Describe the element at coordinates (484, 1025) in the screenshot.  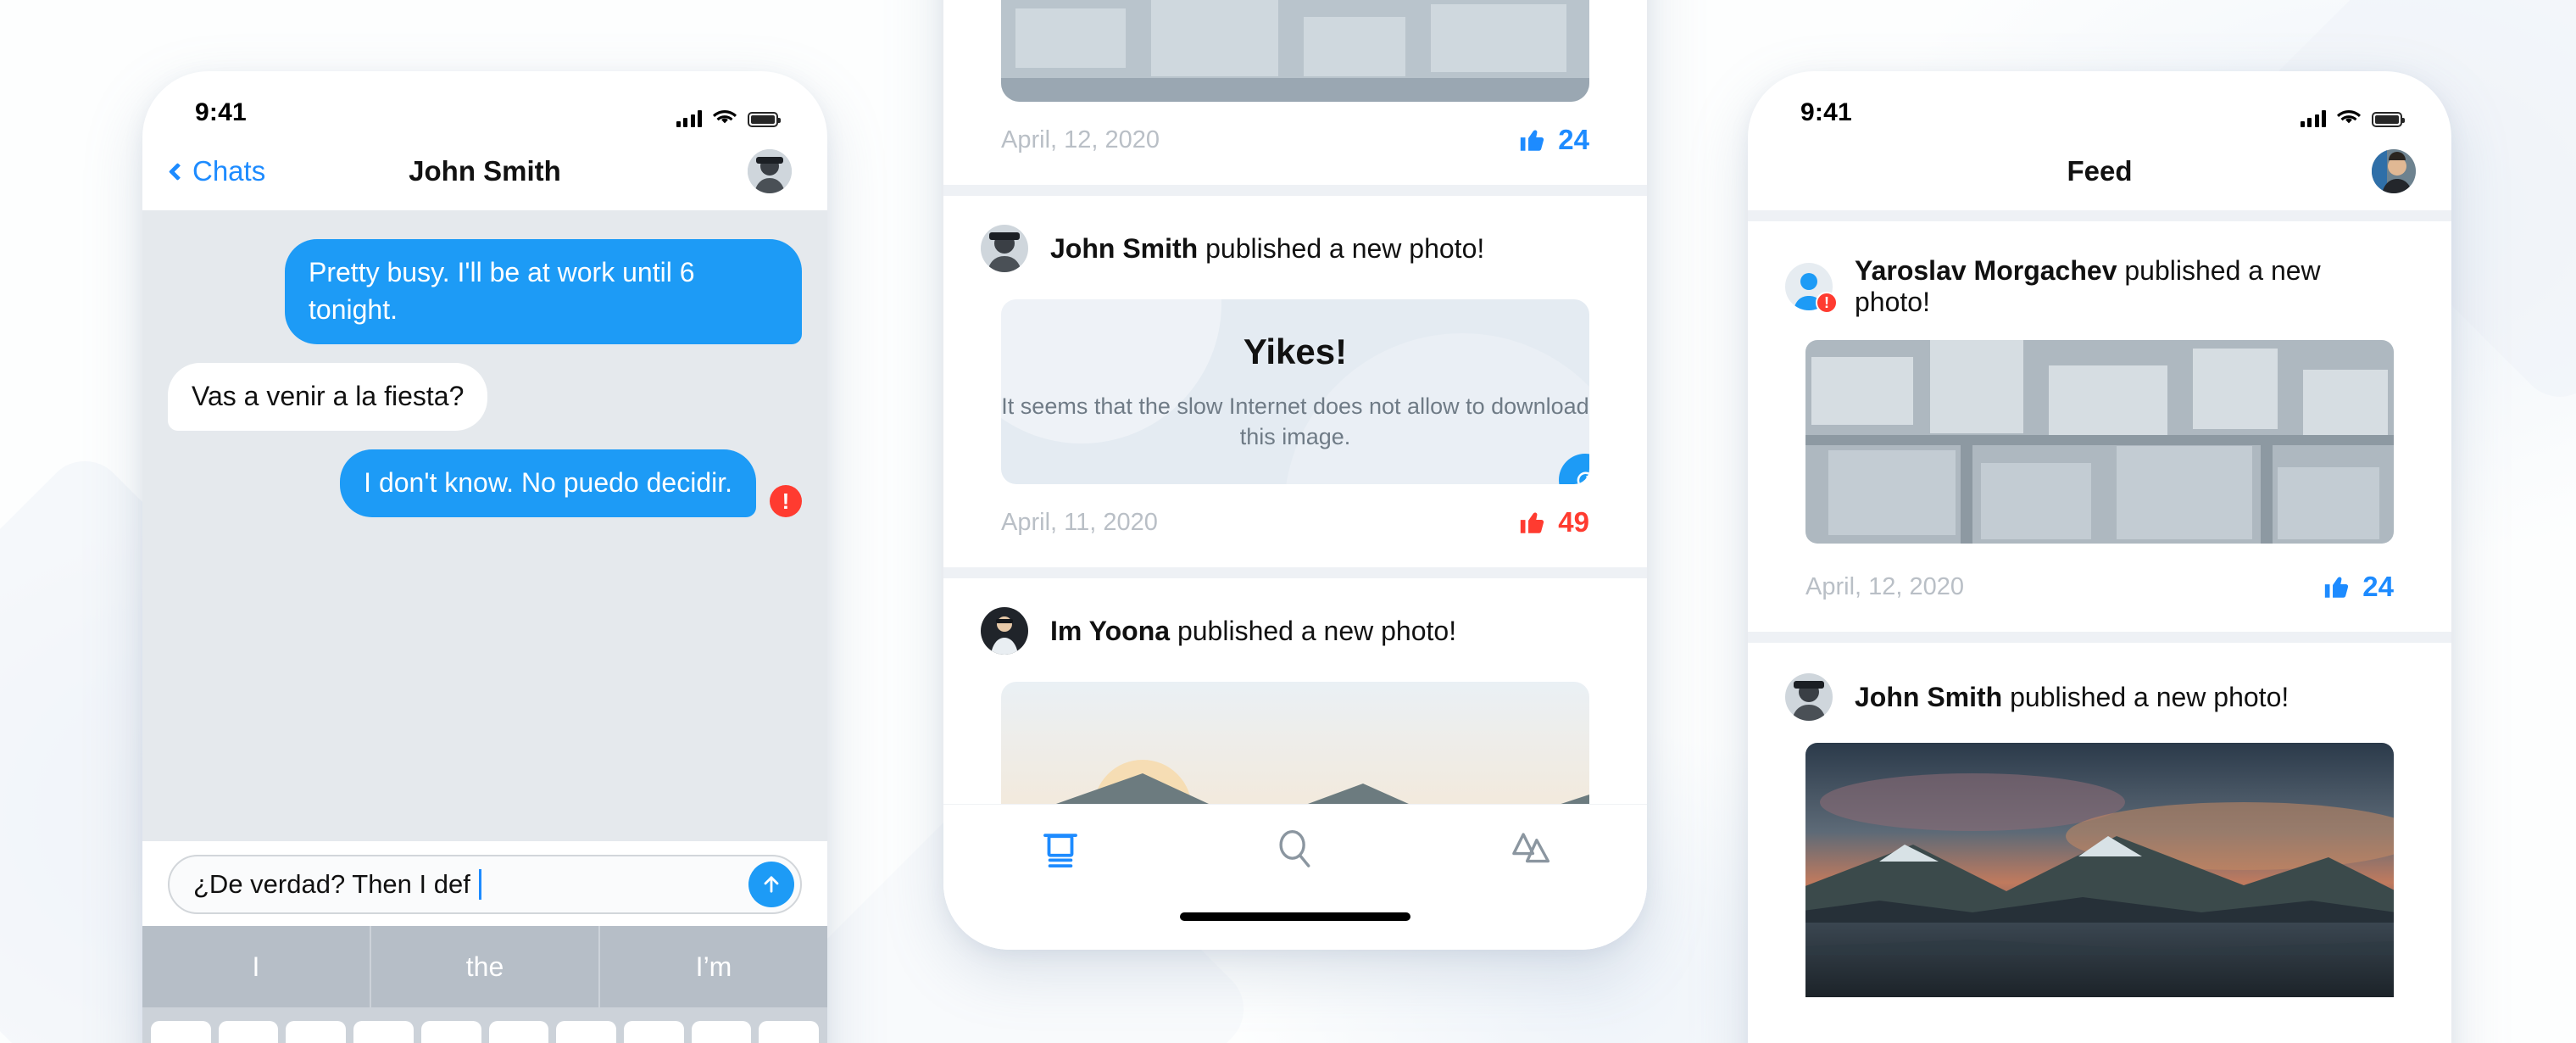
I see `on-screen-keyboard` at that location.